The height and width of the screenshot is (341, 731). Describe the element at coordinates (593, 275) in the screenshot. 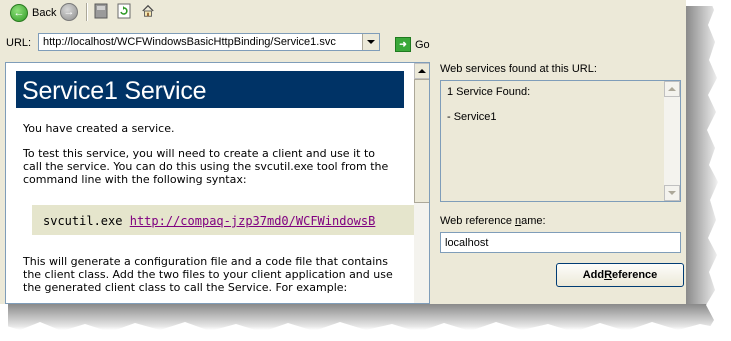

I see `add-reference-label: Add` at that location.